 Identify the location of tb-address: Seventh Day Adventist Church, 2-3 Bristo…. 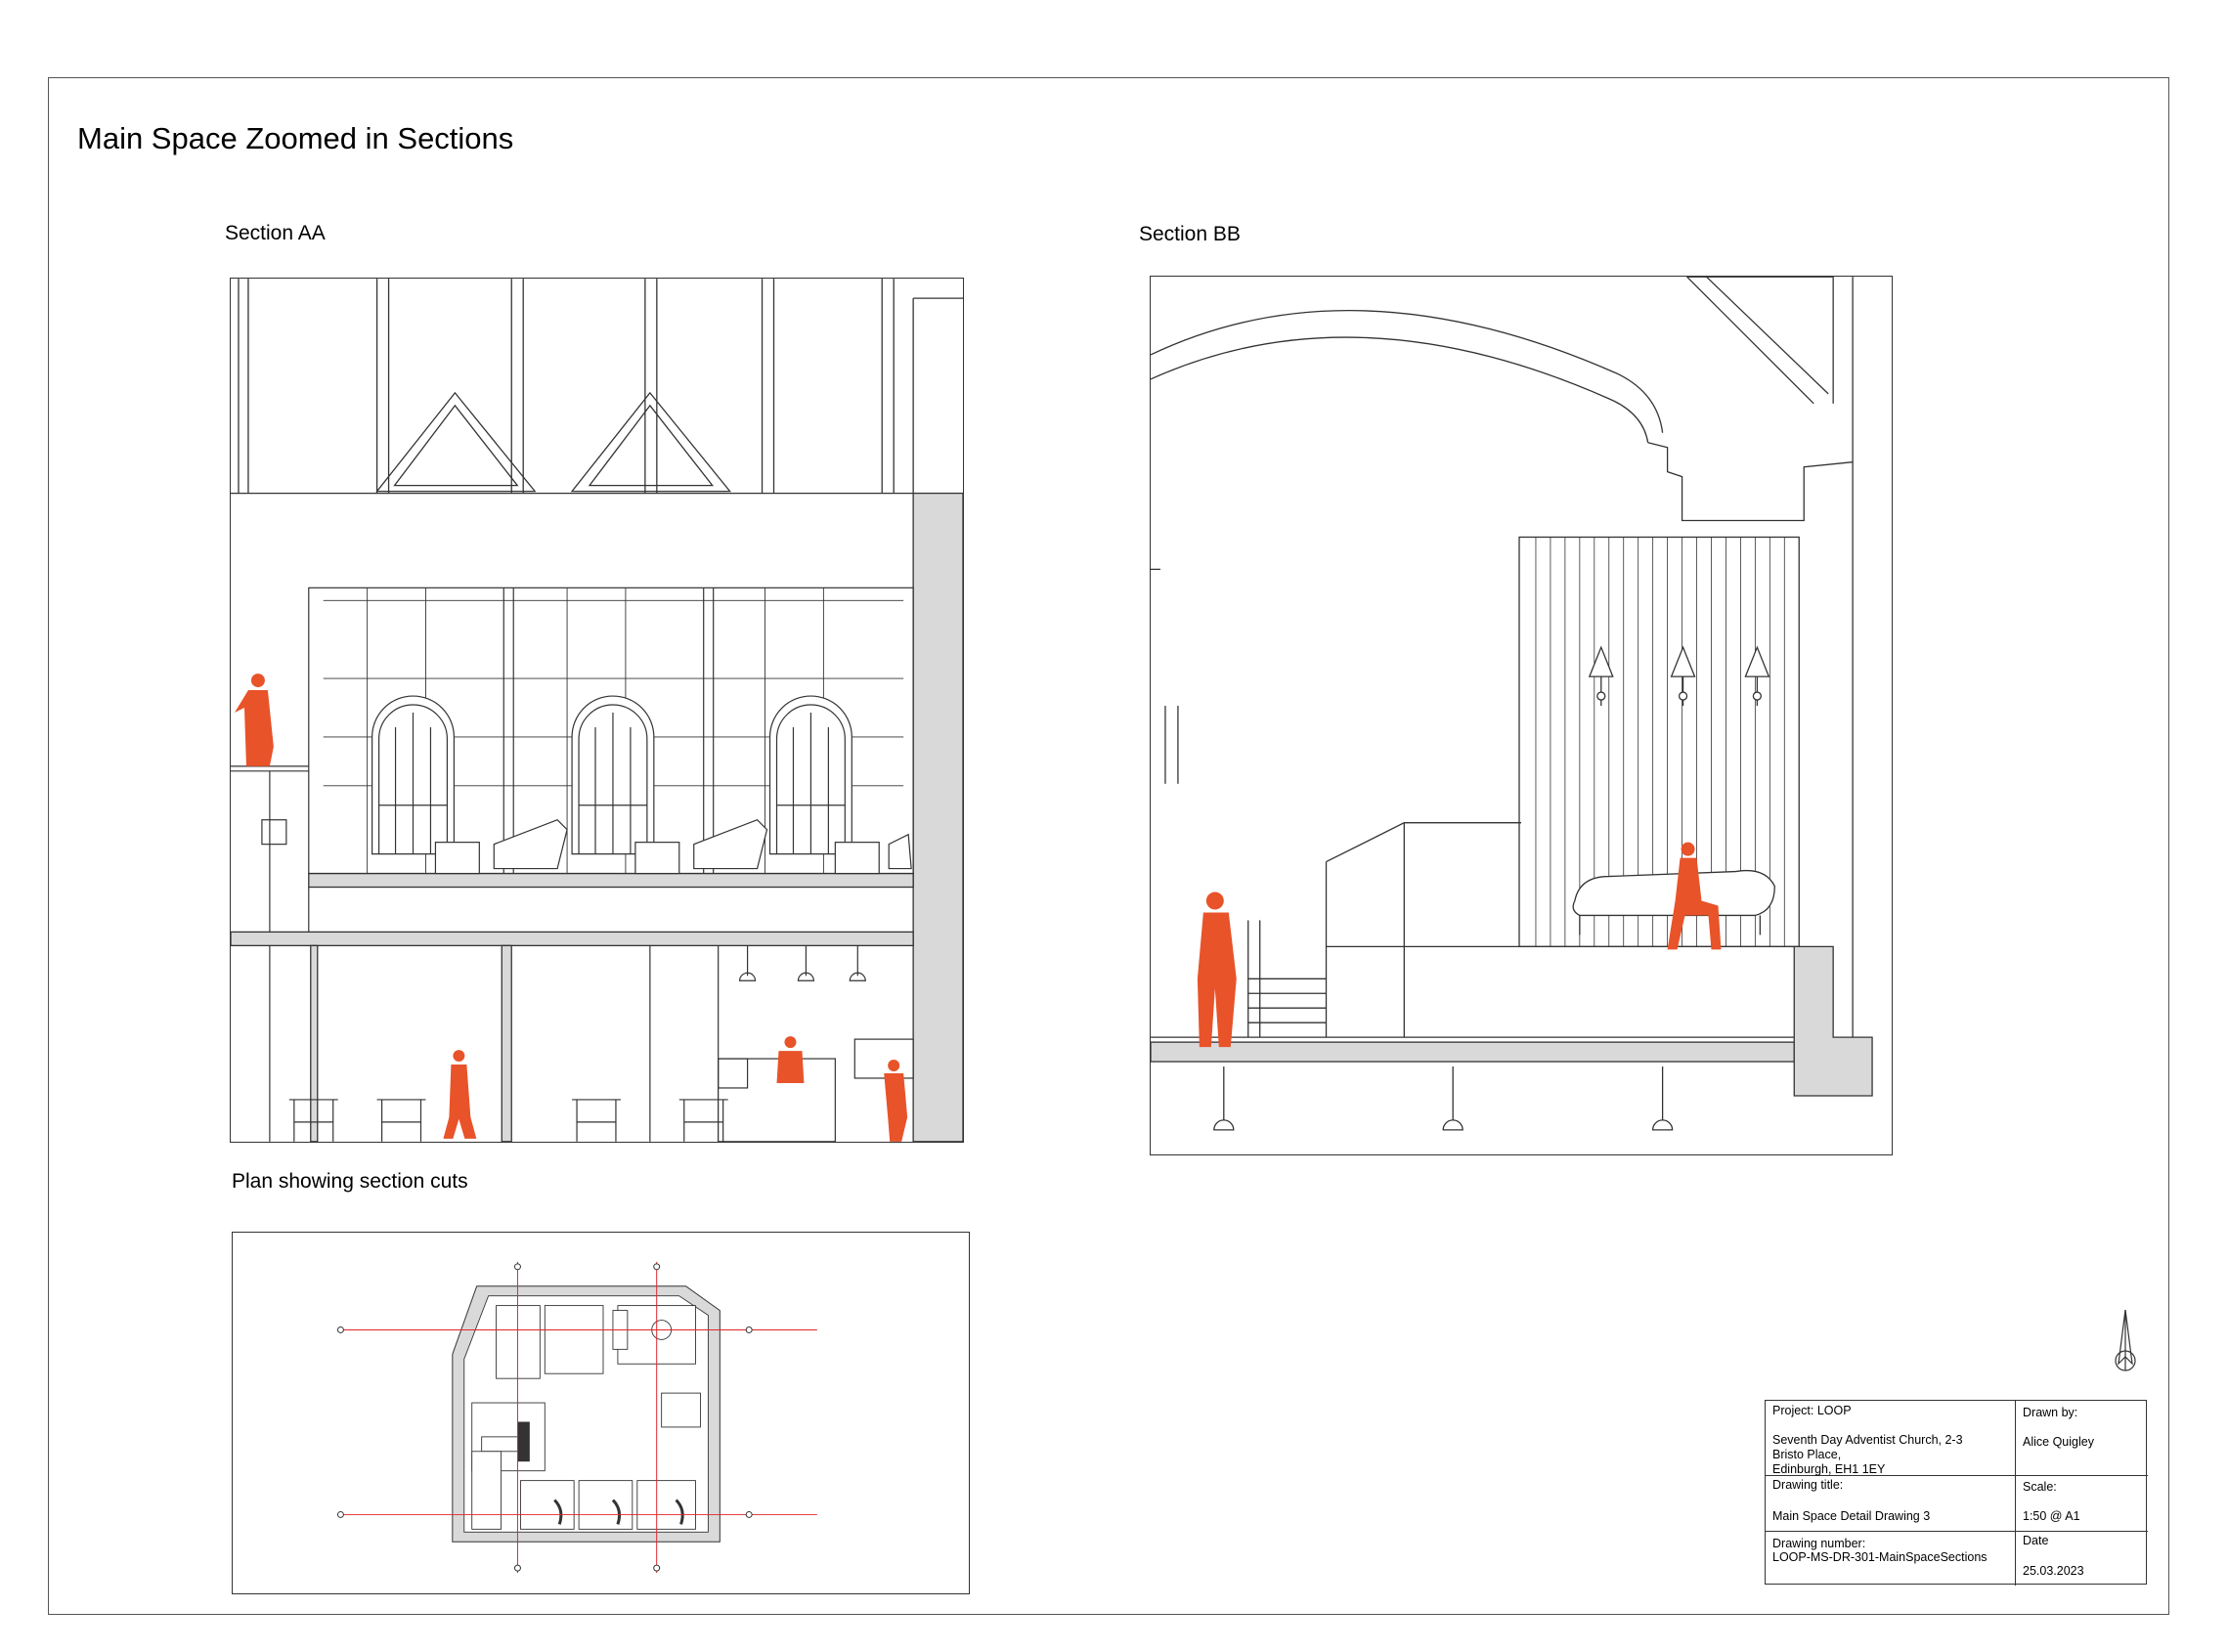
(1867, 1454).